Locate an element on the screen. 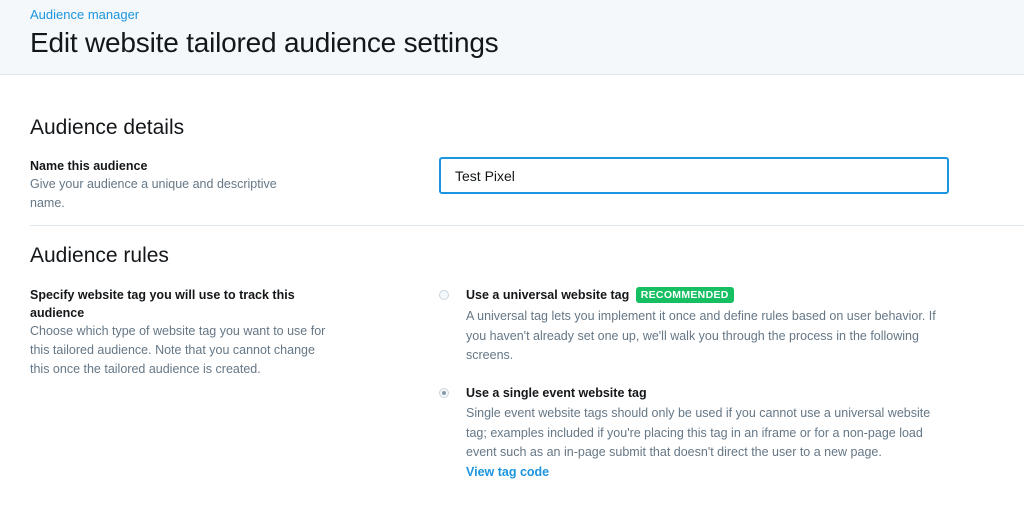 The height and width of the screenshot is (507, 1024). view-tag-code-link: View tag code is located at coordinates (507, 472).